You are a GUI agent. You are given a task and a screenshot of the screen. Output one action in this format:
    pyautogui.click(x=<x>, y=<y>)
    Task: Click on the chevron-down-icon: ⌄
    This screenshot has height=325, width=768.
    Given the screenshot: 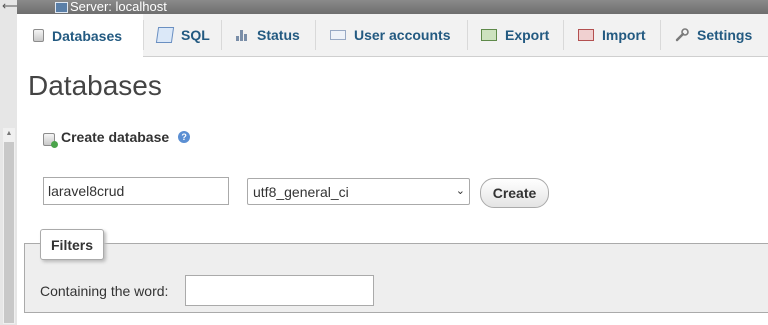 What is the action you would take?
    pyautogui.click(x=460, y=191)
    